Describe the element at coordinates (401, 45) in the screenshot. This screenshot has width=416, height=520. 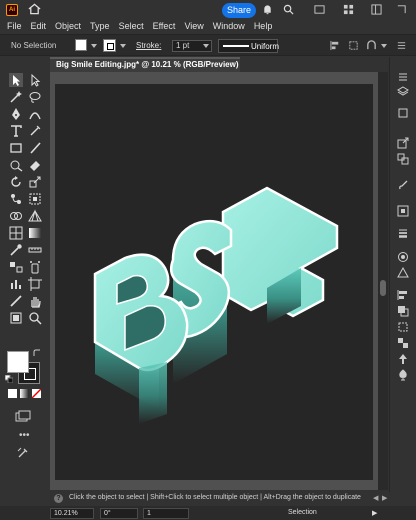
I see `panel-menu-icon` at that location.